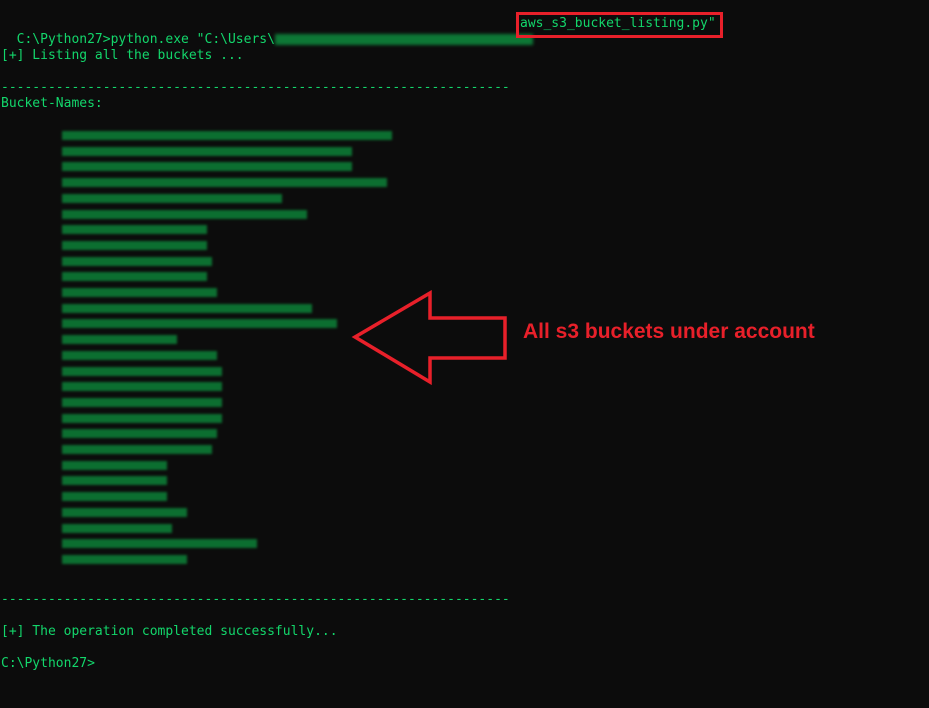 This screenshot has width=929, height=708. Describe the element at coordinates (669, 331) in the screenshot. I see `annotation-text: All s3 buckets under account` at that location.